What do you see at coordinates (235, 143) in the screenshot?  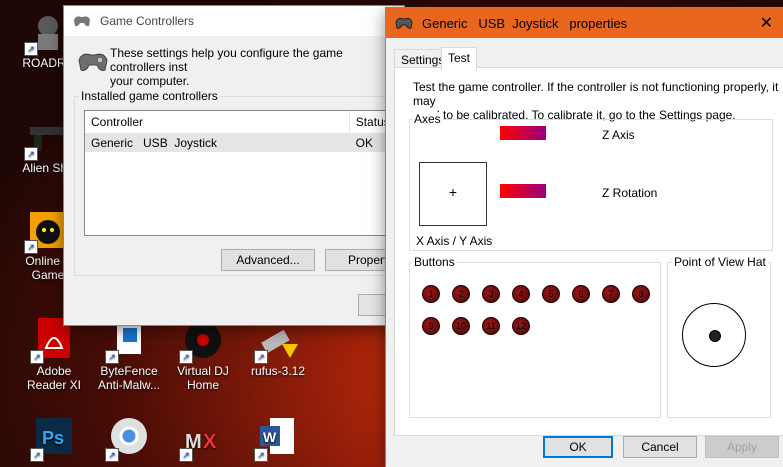 I see `table-row: Generic USB Joystick OK` at bounding box center [235, 143].